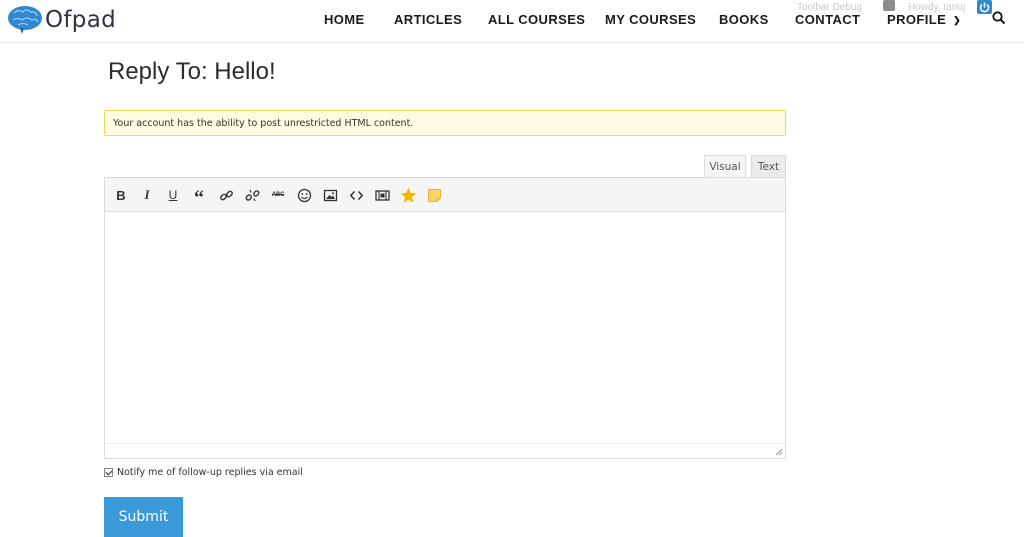 This screenshot has width=1024, height=537. I want to click on chevron-down-icon: ❯, so click(957, 20).